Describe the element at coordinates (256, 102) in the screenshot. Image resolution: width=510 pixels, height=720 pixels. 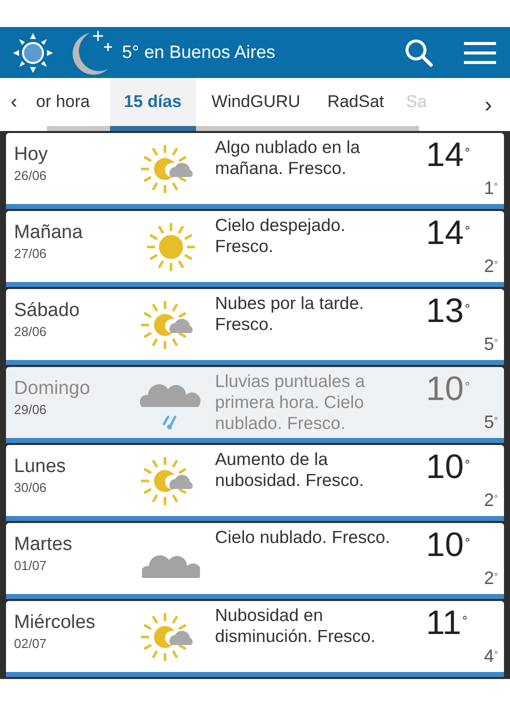
I see `tab: WindGURU` at that location.